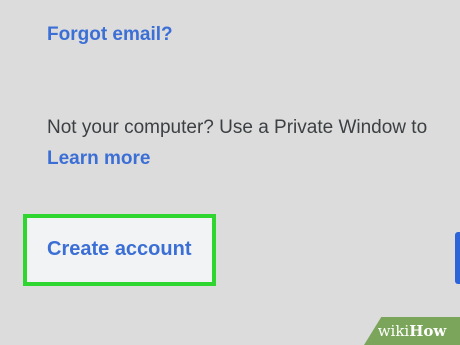 The height and width of the screenshot is (345, 460). I want to click on learn-more-link: Learn more, so click(98, 159).